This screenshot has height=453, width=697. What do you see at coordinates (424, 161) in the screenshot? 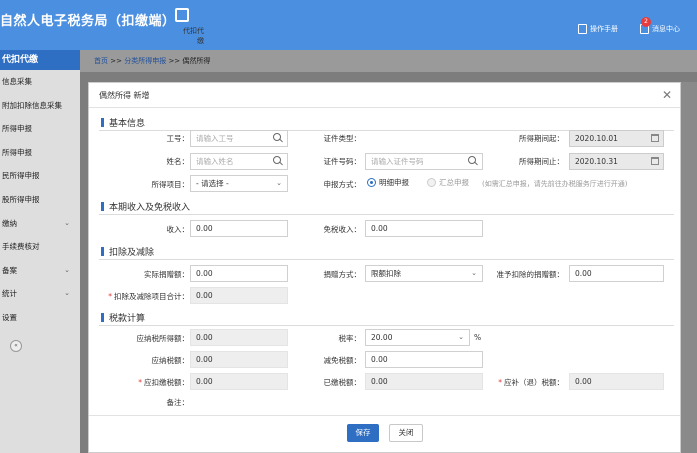
I see `id-no-input: 请输入证件号码` at bounding box center [424, 161].